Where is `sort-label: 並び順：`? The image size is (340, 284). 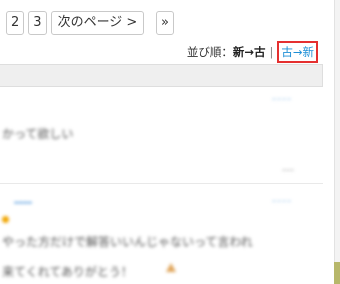
sort-label: 並び順： is located at coordinates (209, 52).